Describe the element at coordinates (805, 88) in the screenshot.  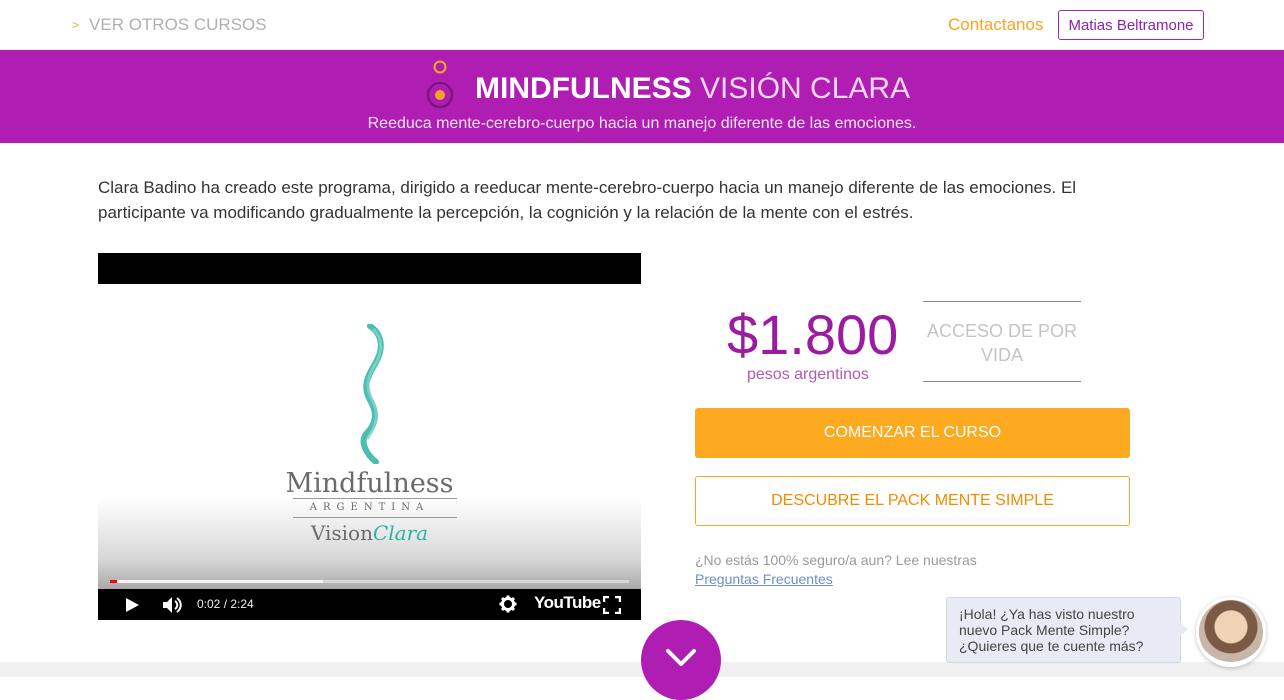
I see `course-title-light: VISIÓN CLARA` at that location.